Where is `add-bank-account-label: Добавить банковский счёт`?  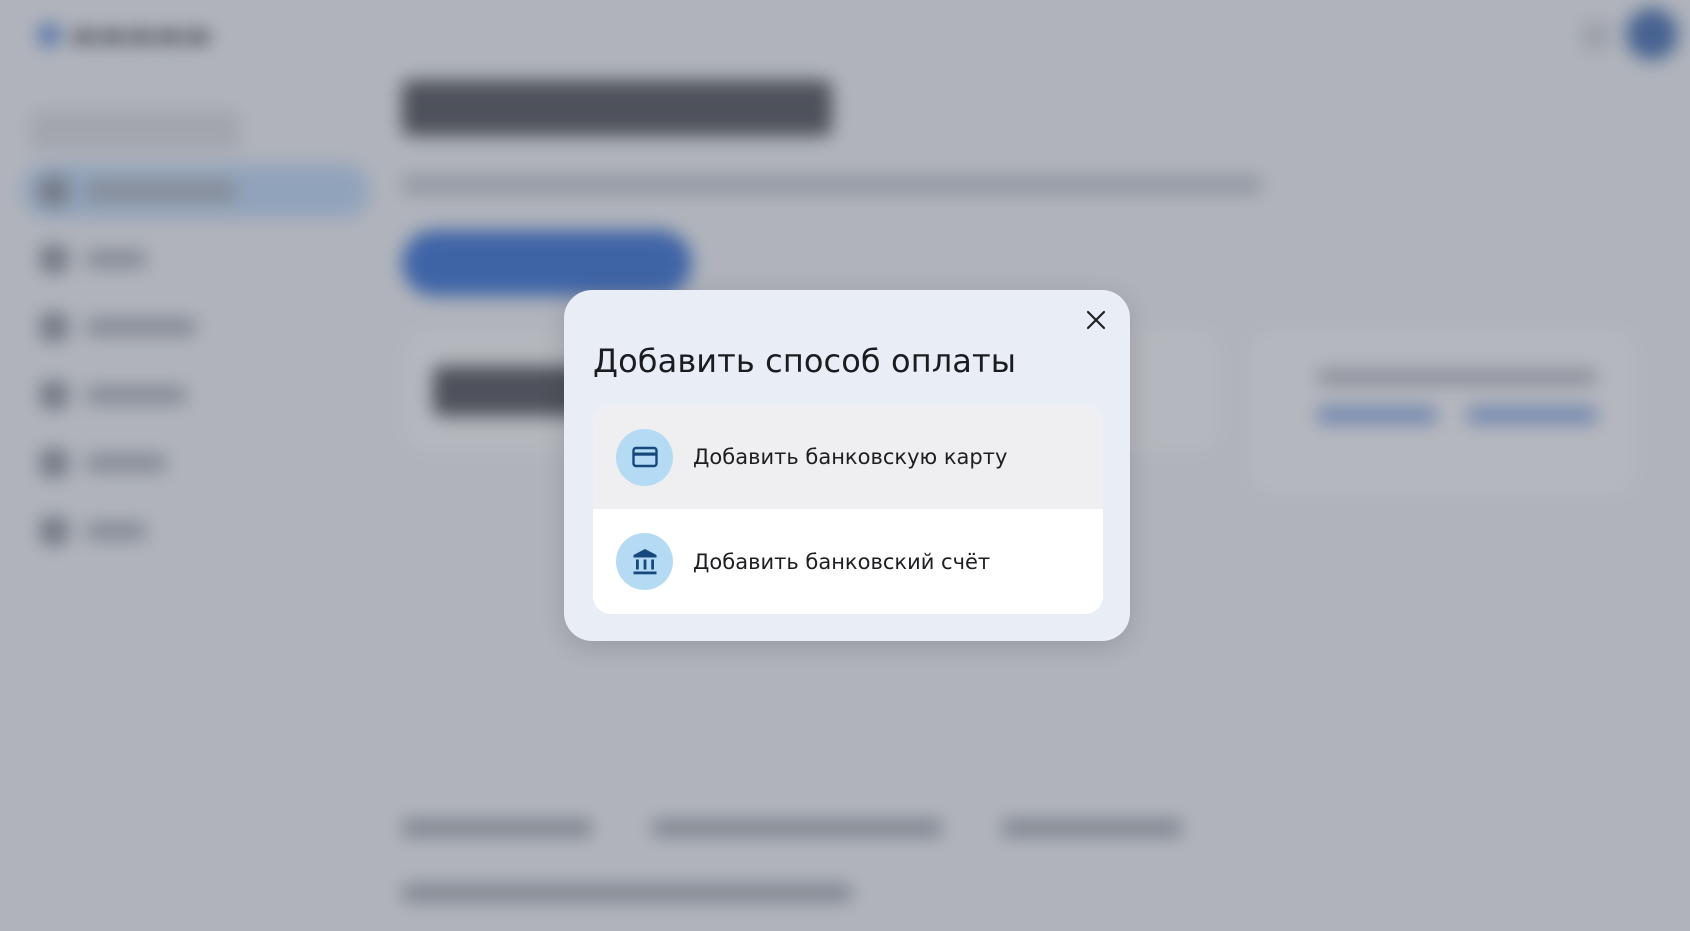 add-bank-account-label: Добавить банковский счёт is located at coordinates (842, 561).